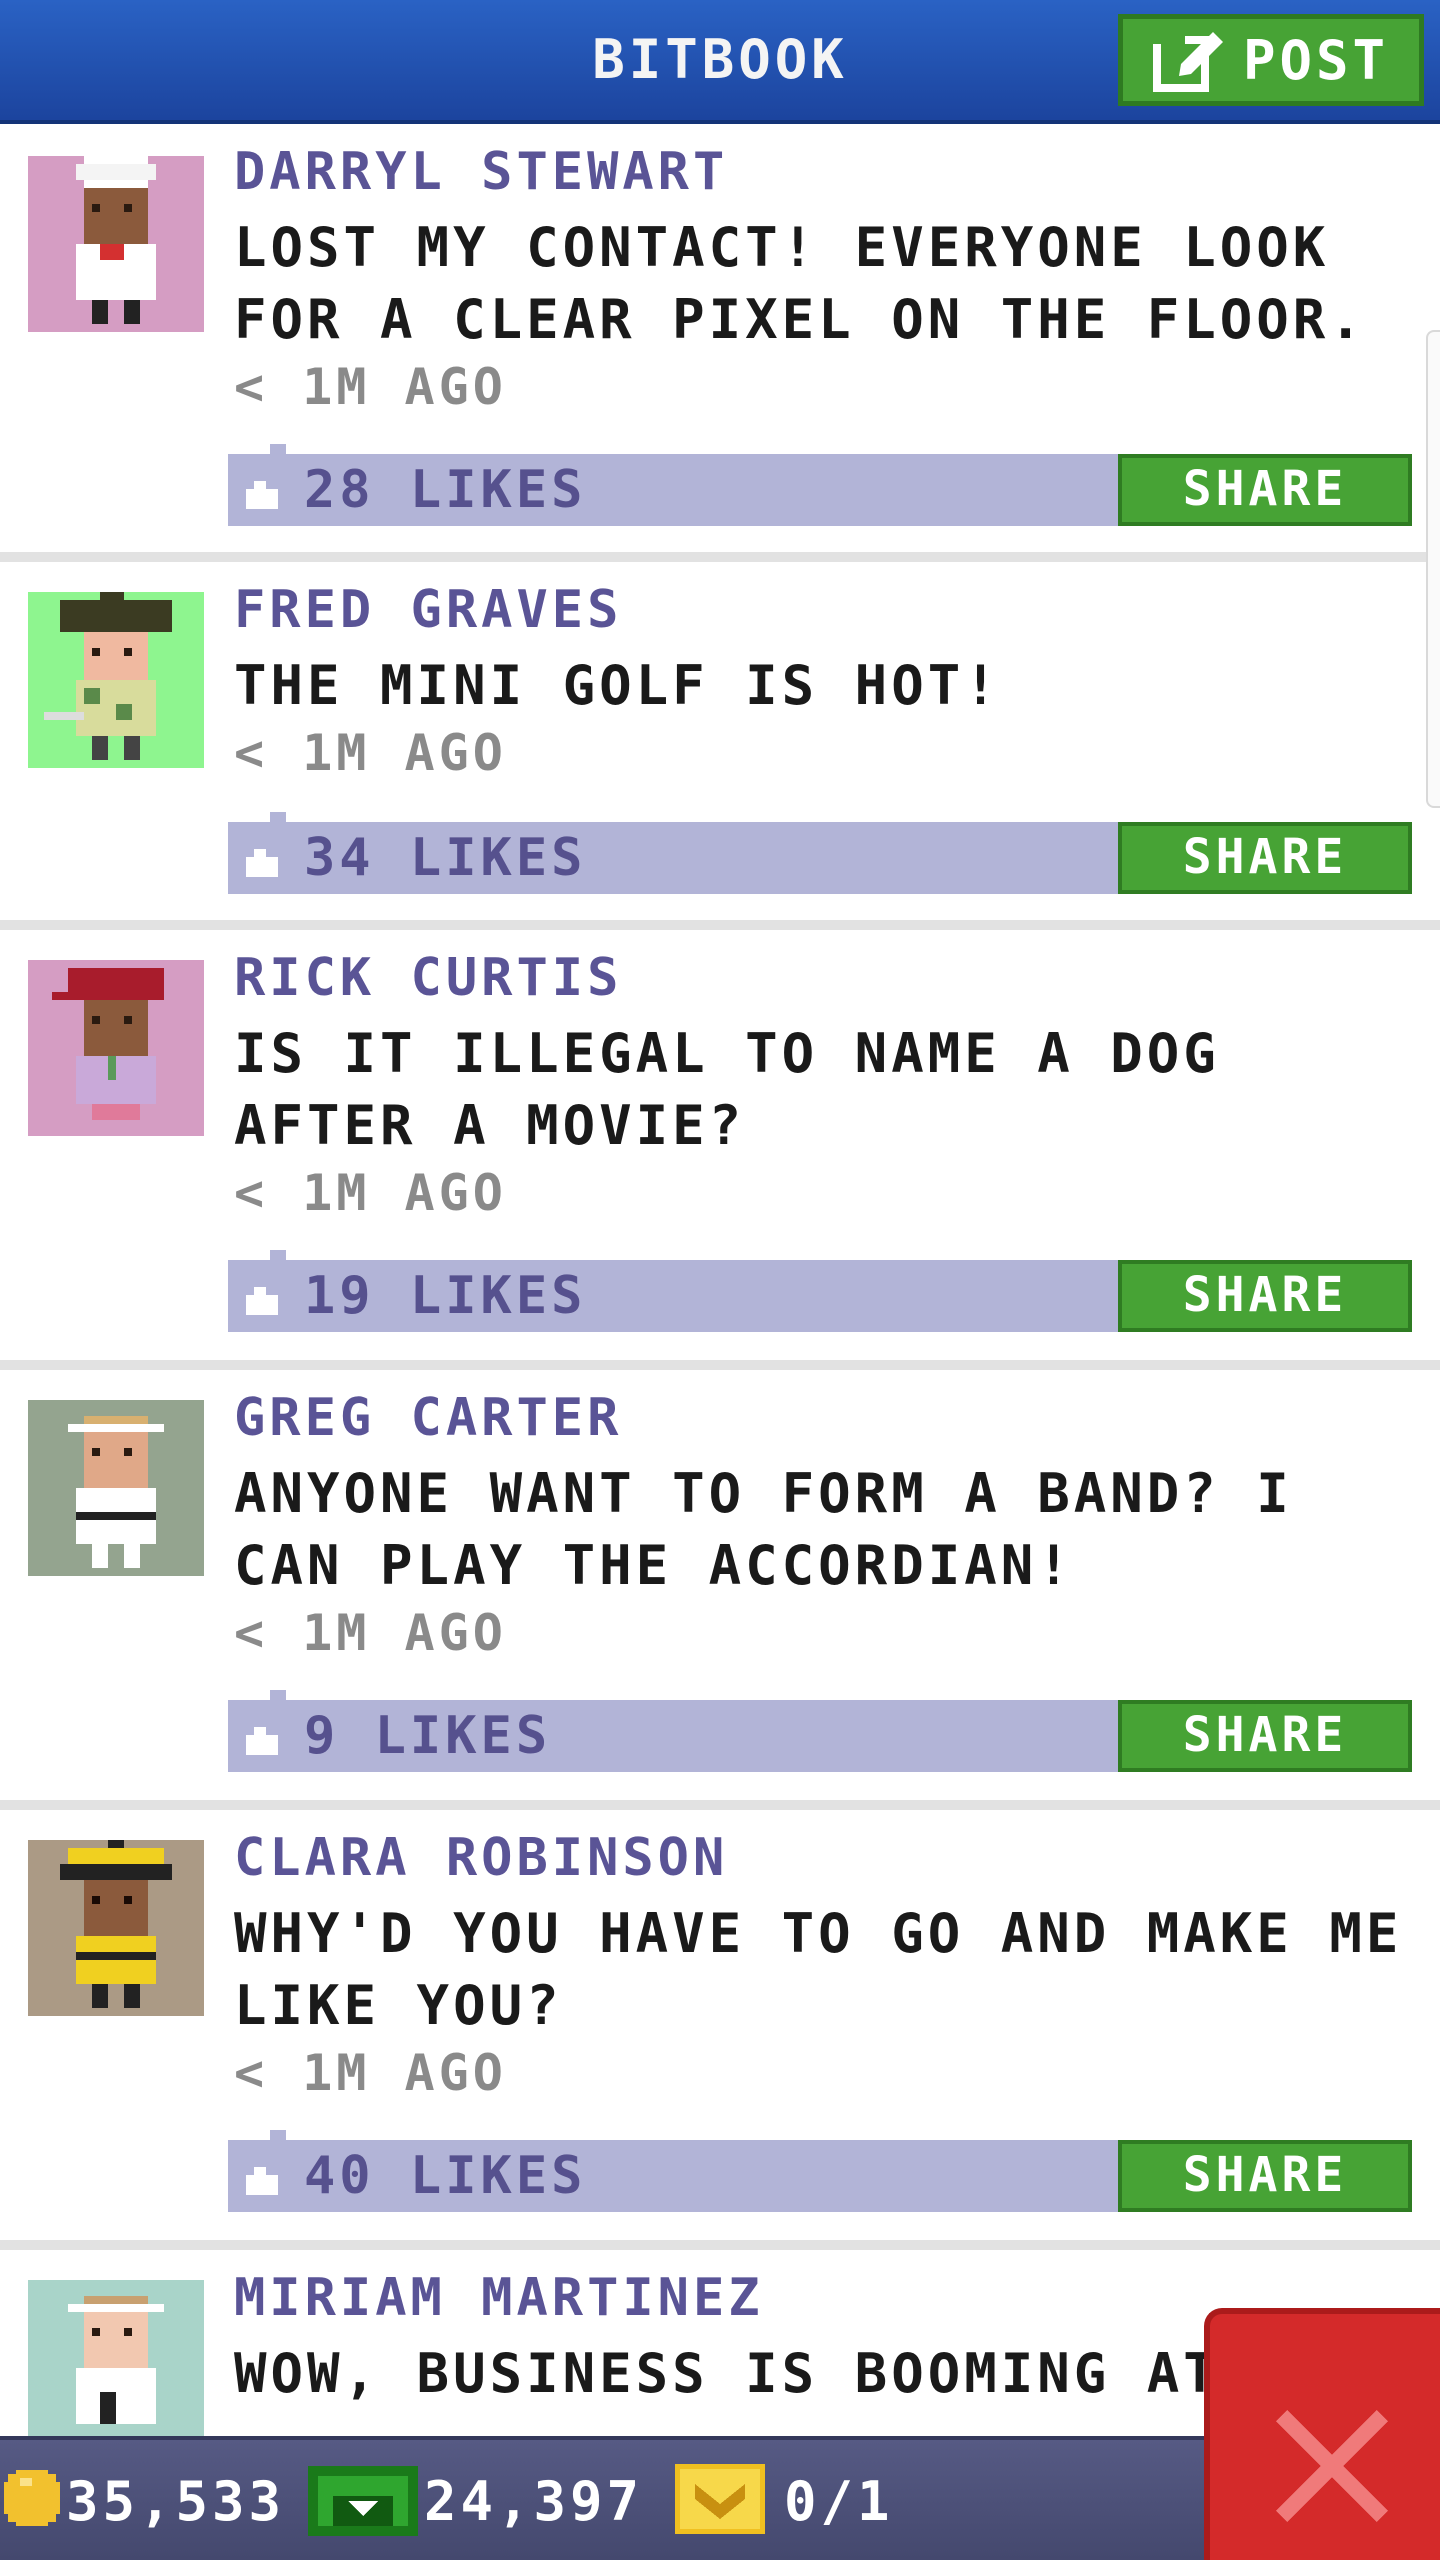  Describe the element at coordinates (428, 1418) in the screenshot. I see `poster-name: GREG CARTER` at that location.